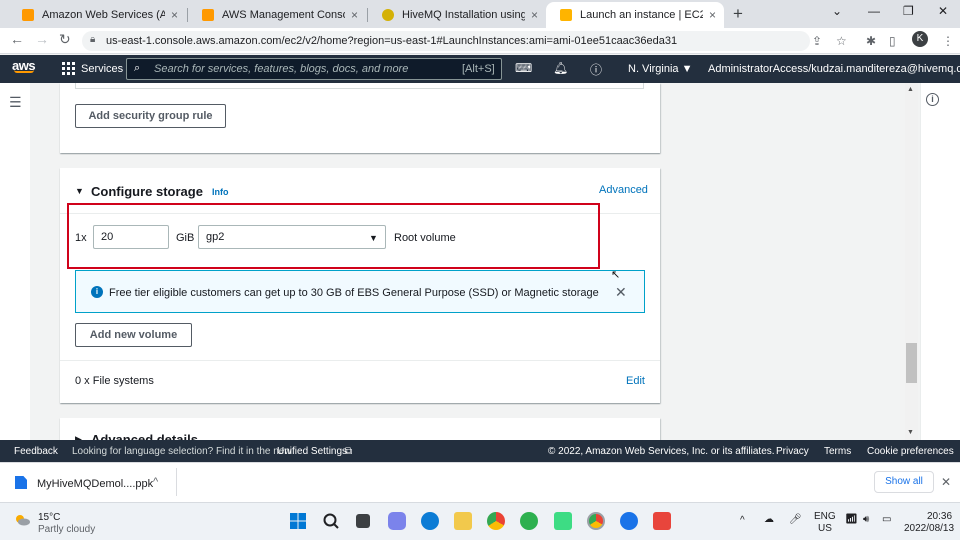 The height and width of the screenshot is (540, 960). Describe the element at coordinates (825, 528) in the screenshot. I see `locale-indicator: US` at that location.